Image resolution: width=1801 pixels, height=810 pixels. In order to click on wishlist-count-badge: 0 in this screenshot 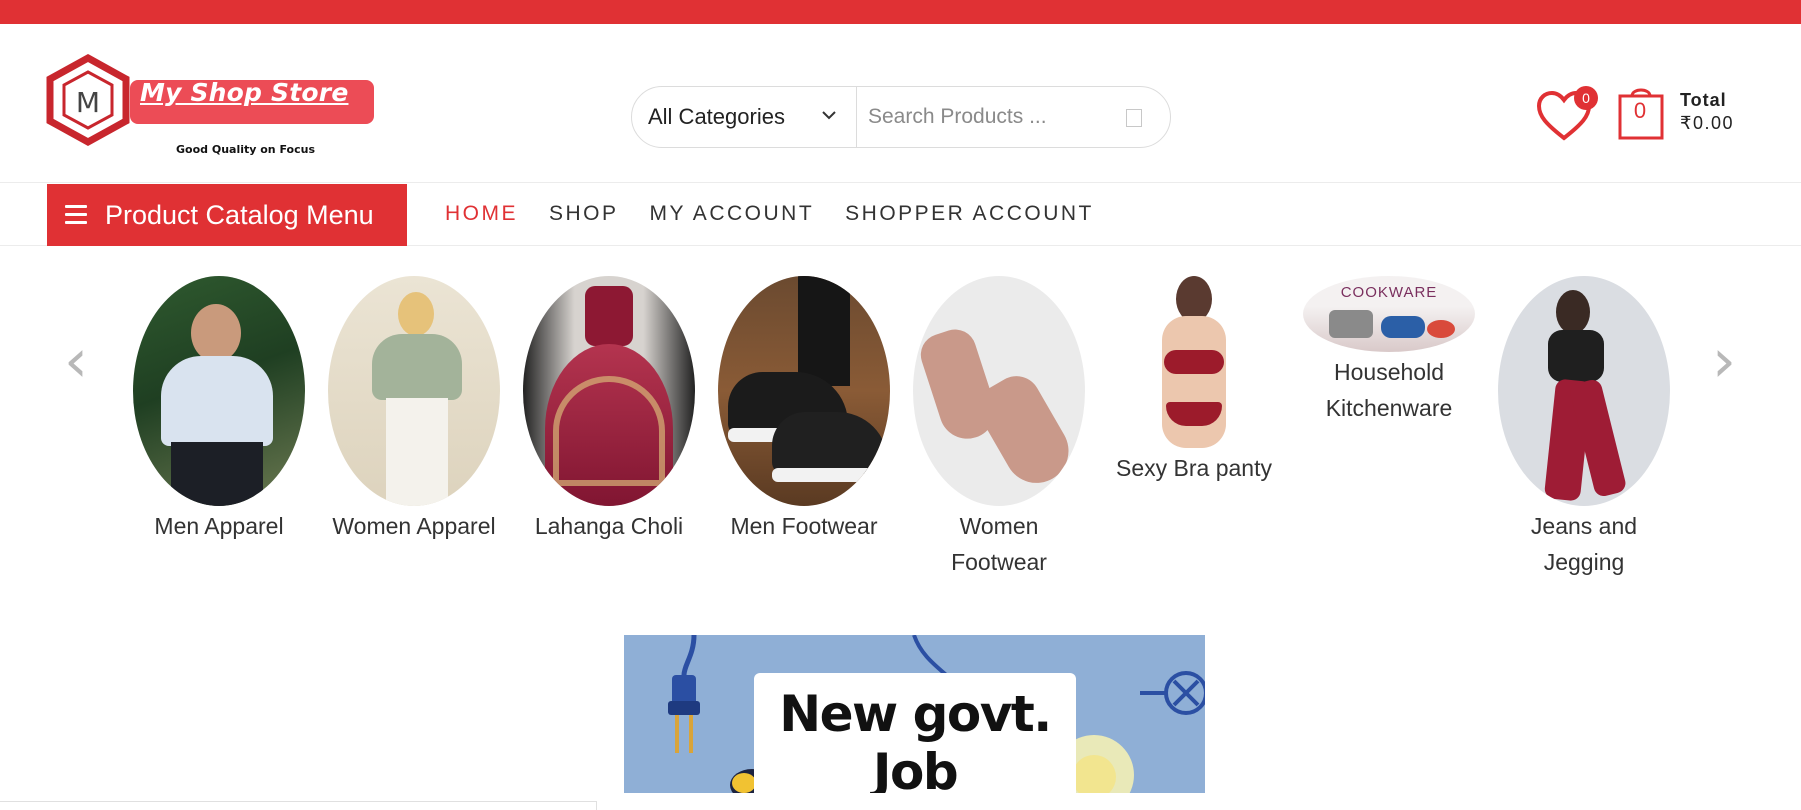, I will do `click(1586, 98)`.